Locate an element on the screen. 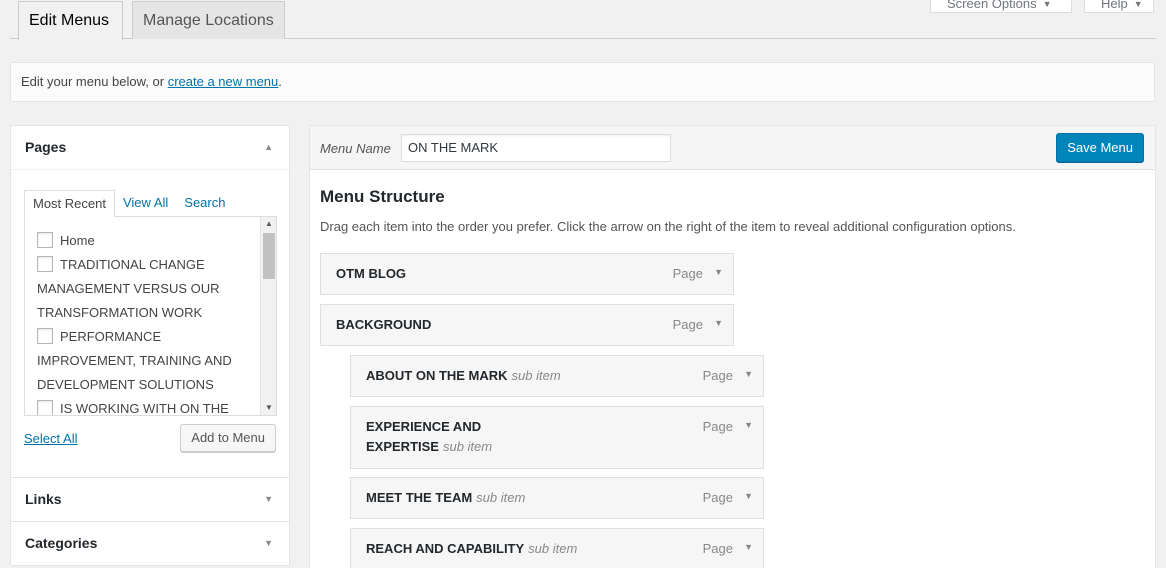  menu-item-title-text: OTM BLOG is located at coordinates (371, 273).